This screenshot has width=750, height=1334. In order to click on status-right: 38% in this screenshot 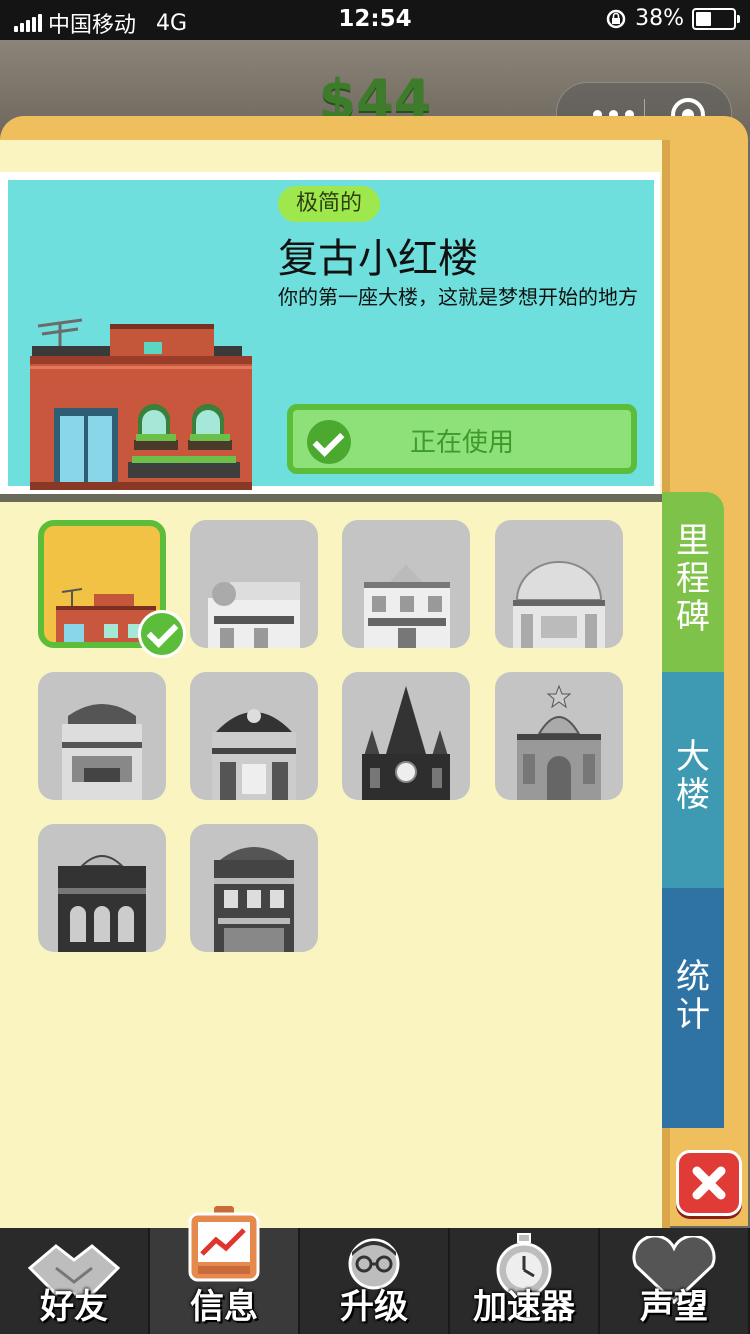, I will do `click(672, 18)`.